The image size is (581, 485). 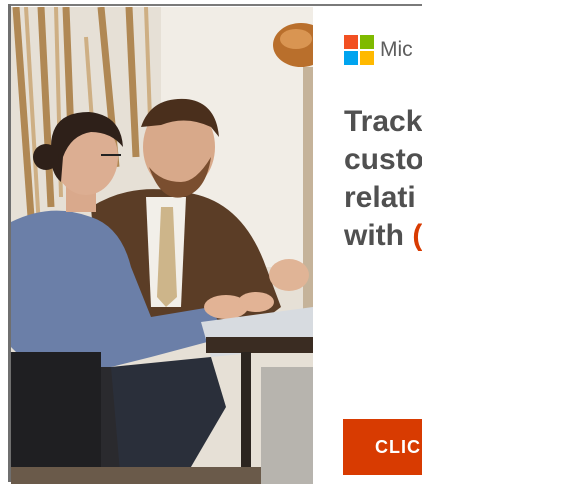 What do you see at coordinates (383, 121) in the screenshot?
I see `headline-line: Track` at bounding box center [383, 121].